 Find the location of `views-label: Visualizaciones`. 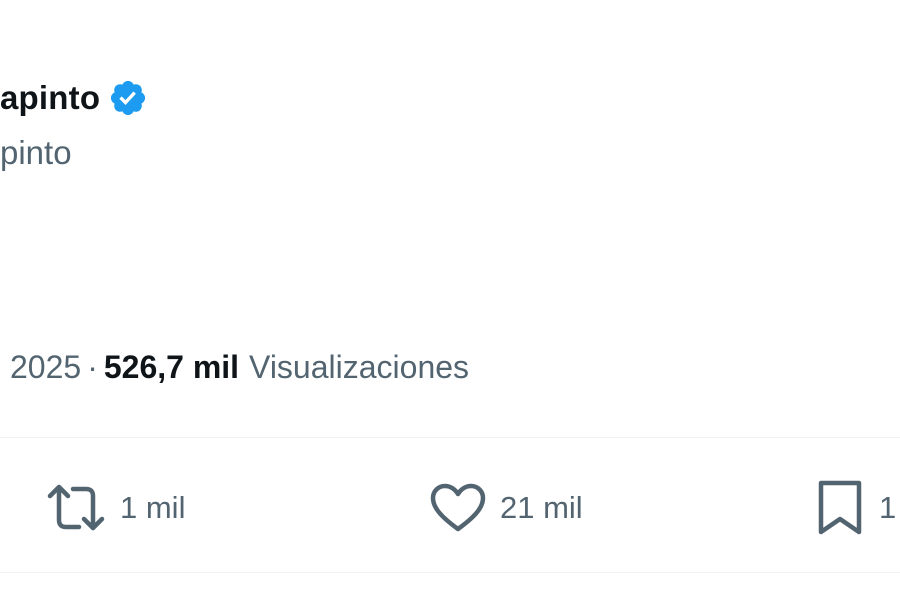

views-label: Visualizaciones is located at coordinates (359, 366).